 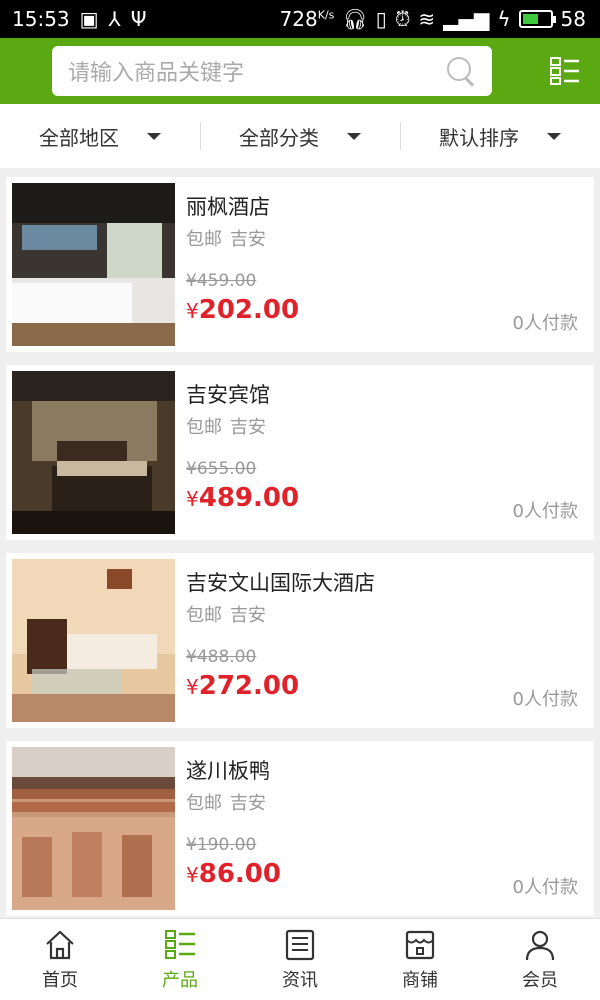 What do you see at coordinates (540, 980) in the screenshot?
I see `tab-label: 会员` at bounding box center [540, 980].